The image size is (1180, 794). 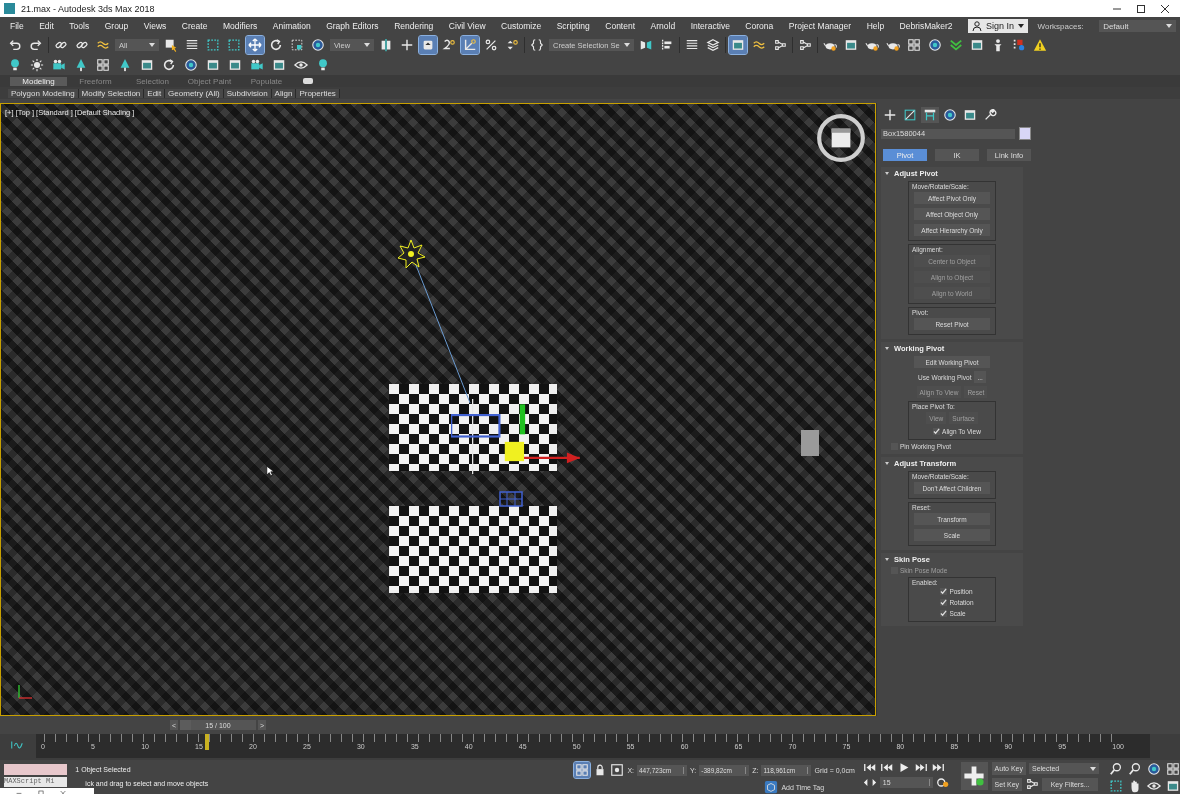 What do you see at coordinates (926, 26) in the screenshot?
I see `menu-item: DebrisMaker2` at bounding box center [926, 26].